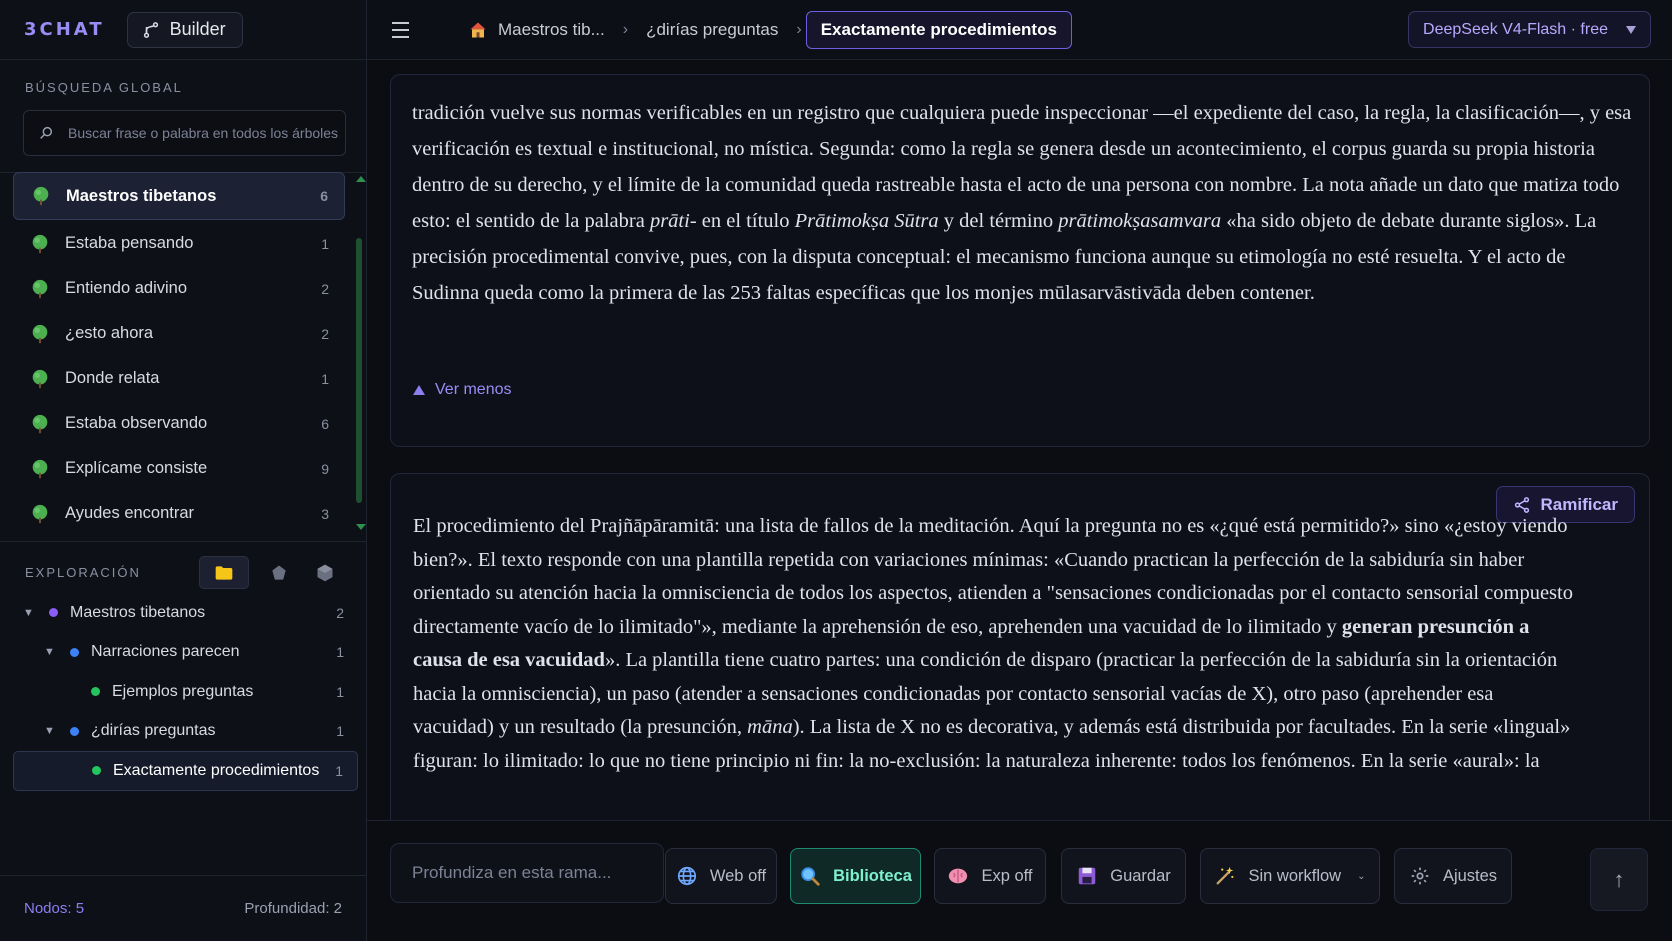 The width and height of the screenshot is (1672, 941). What do you see at coordinates (325, 423) in the screenshot?
I see `conversation-count: 6` at bounding box center [325, 423].